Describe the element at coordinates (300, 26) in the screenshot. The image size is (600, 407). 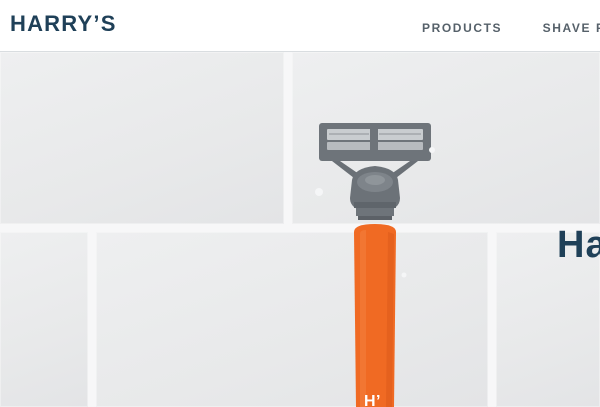
I see `site-header: HARRY’S PRODUCTS SHAVE PLAN` at that location.